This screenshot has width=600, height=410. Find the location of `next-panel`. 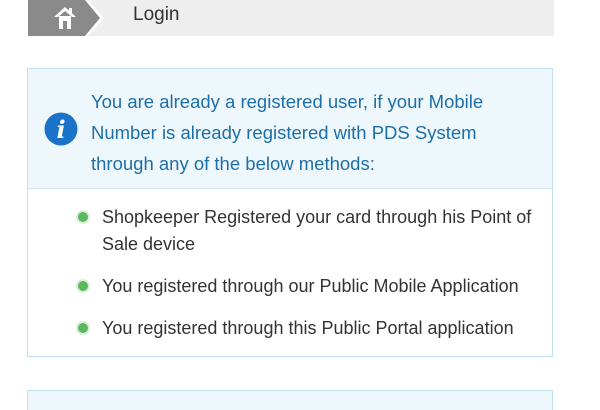

next-panel is located at coordinates (290, 400).